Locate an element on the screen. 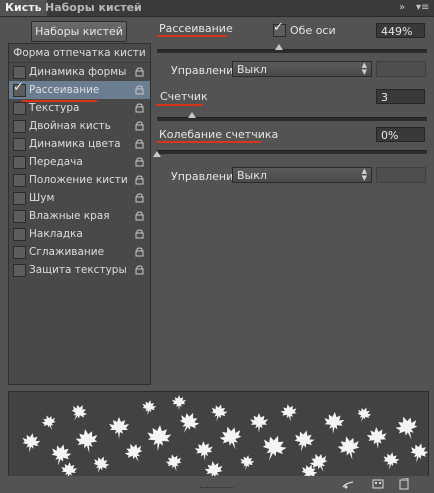 The image size is (434, 493). brush-eye-icon is located at coordinates (348, 484).